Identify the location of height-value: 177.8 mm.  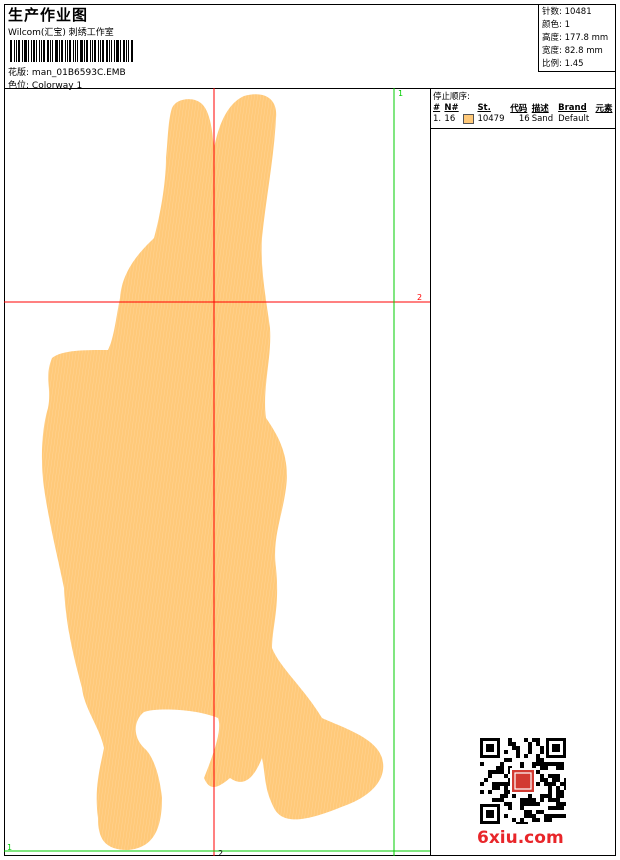
(586, 38).